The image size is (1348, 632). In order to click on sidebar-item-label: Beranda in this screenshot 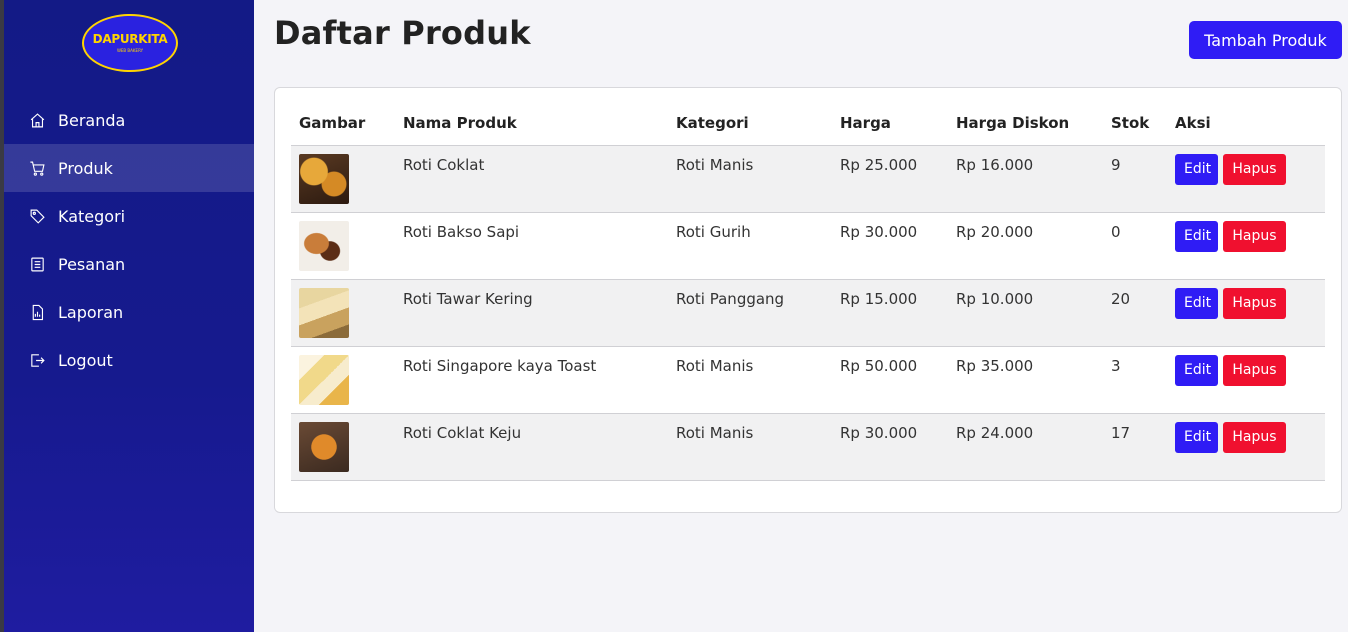, I will do `click(92, 120)`.